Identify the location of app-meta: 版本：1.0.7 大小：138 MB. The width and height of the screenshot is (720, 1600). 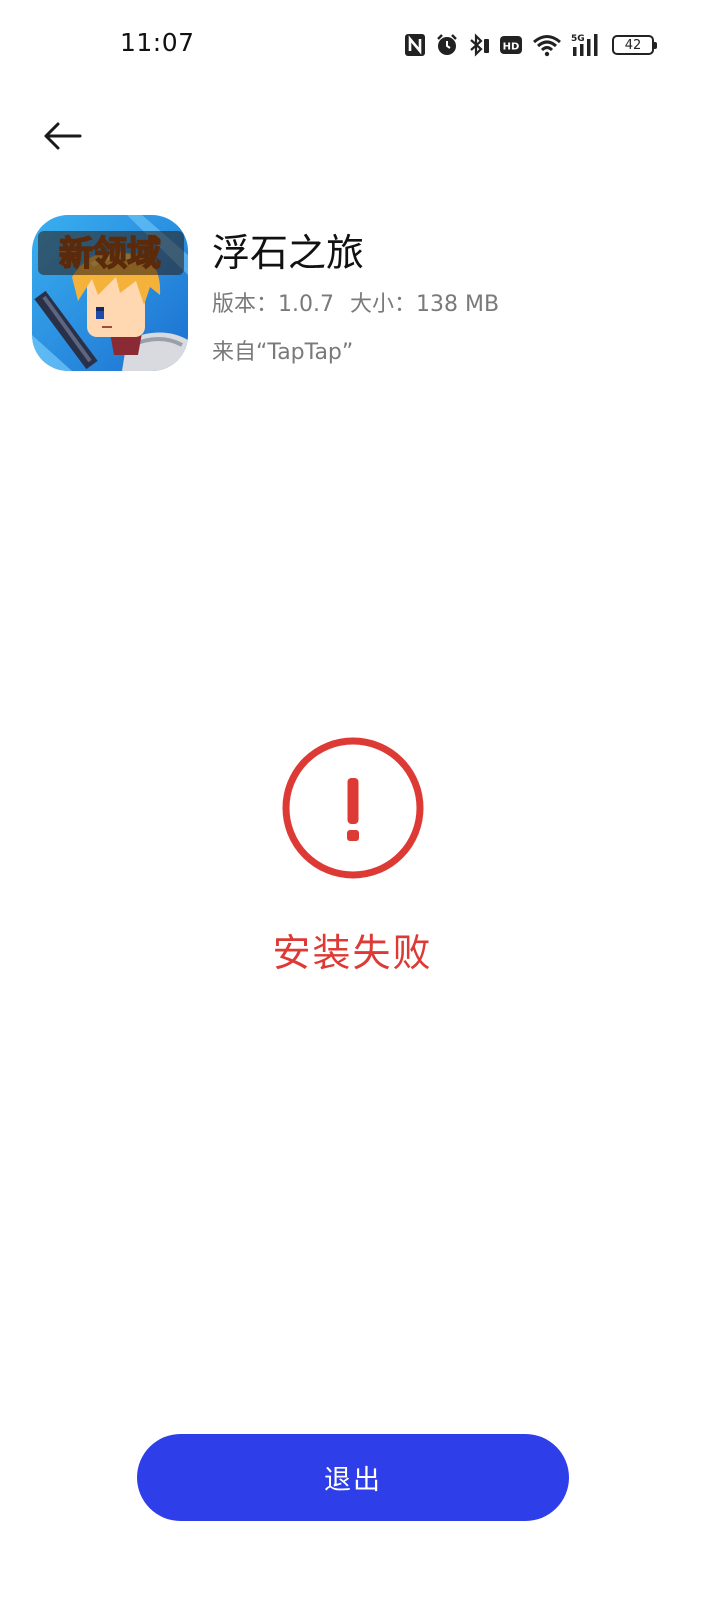
(355, 302).